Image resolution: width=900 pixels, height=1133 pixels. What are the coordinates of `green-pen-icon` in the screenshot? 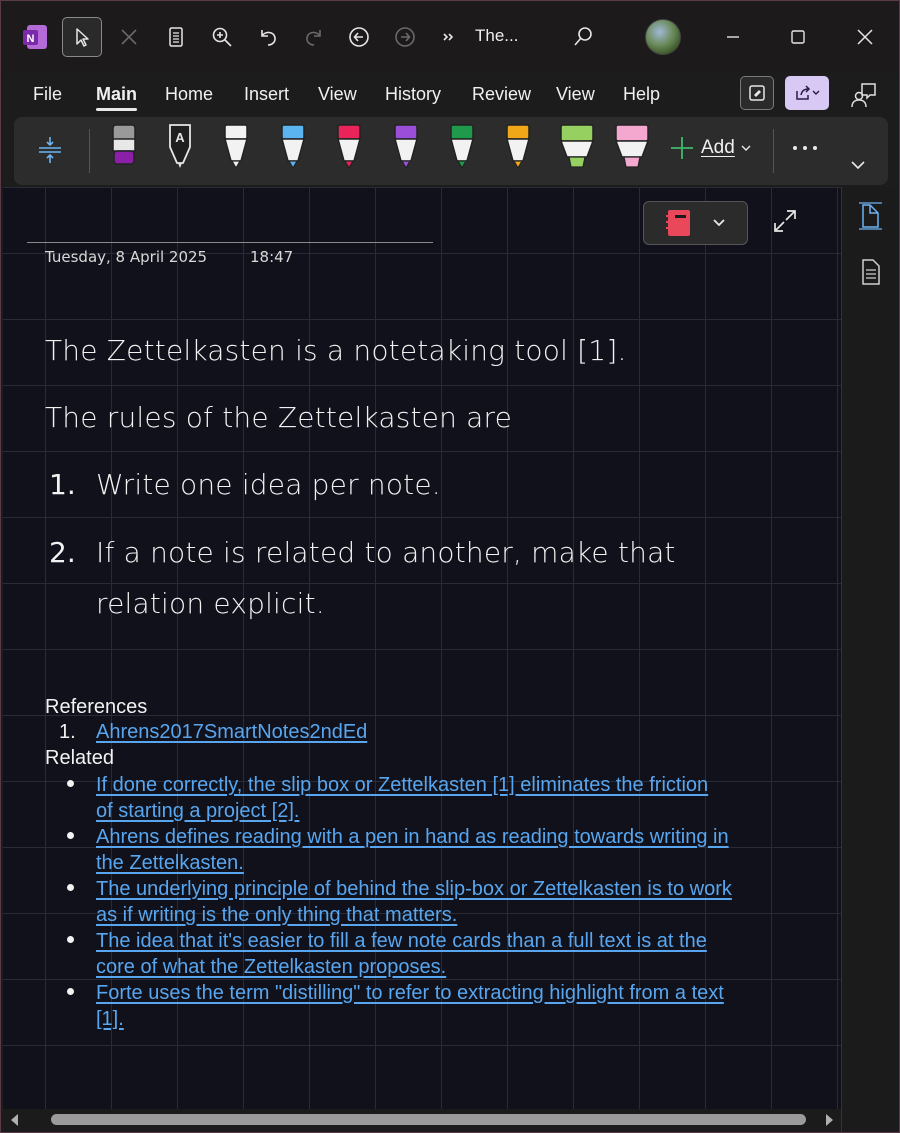 It's located at (462, 146).